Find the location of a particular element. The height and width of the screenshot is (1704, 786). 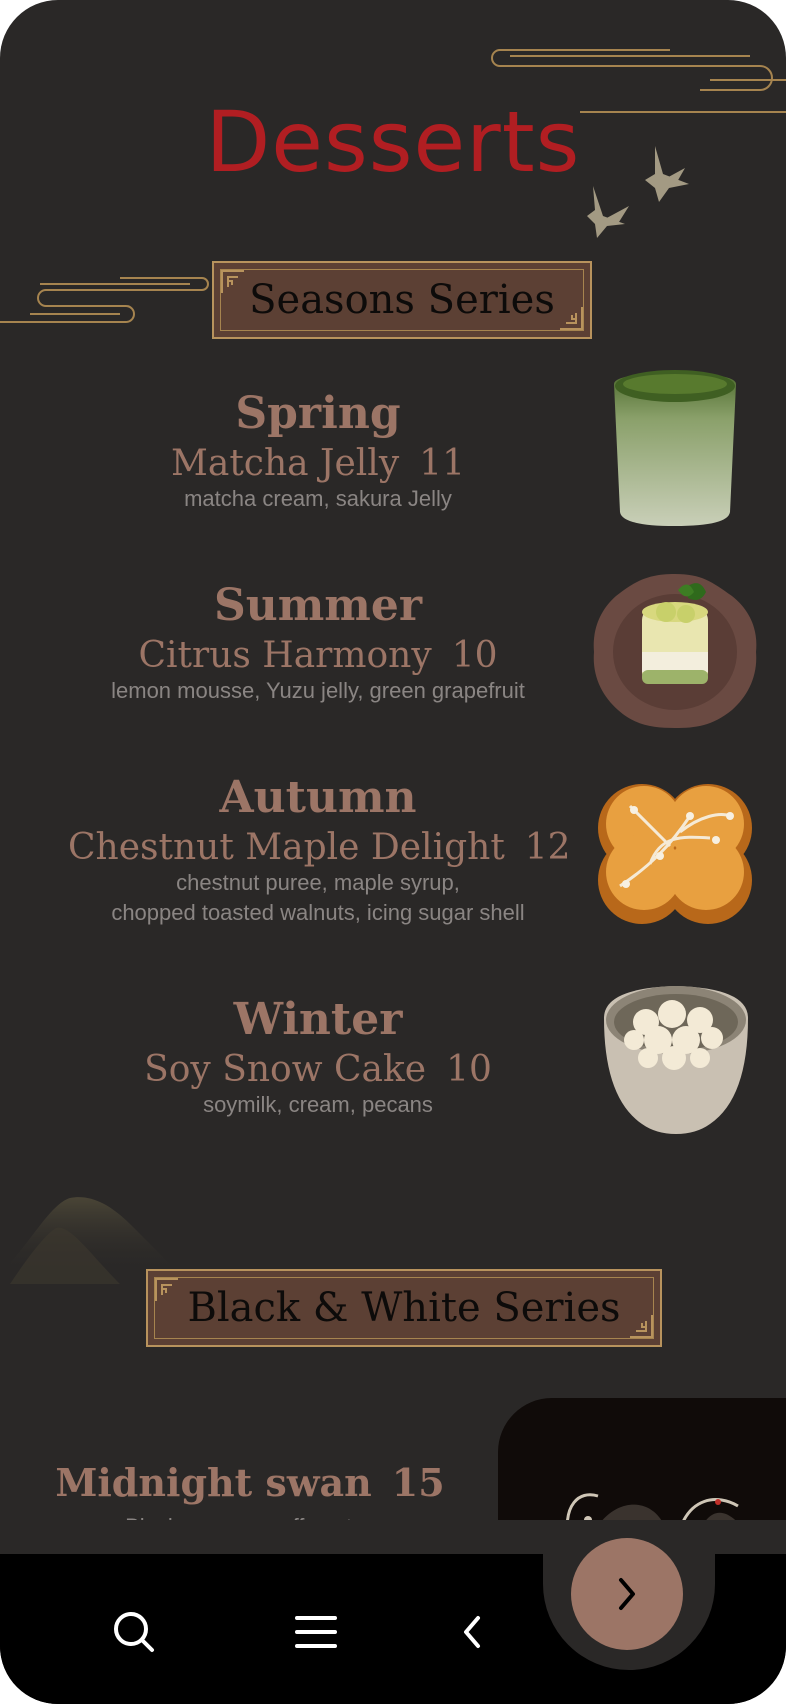

citrus-harmony-photo is located at coordinates (675, 651).